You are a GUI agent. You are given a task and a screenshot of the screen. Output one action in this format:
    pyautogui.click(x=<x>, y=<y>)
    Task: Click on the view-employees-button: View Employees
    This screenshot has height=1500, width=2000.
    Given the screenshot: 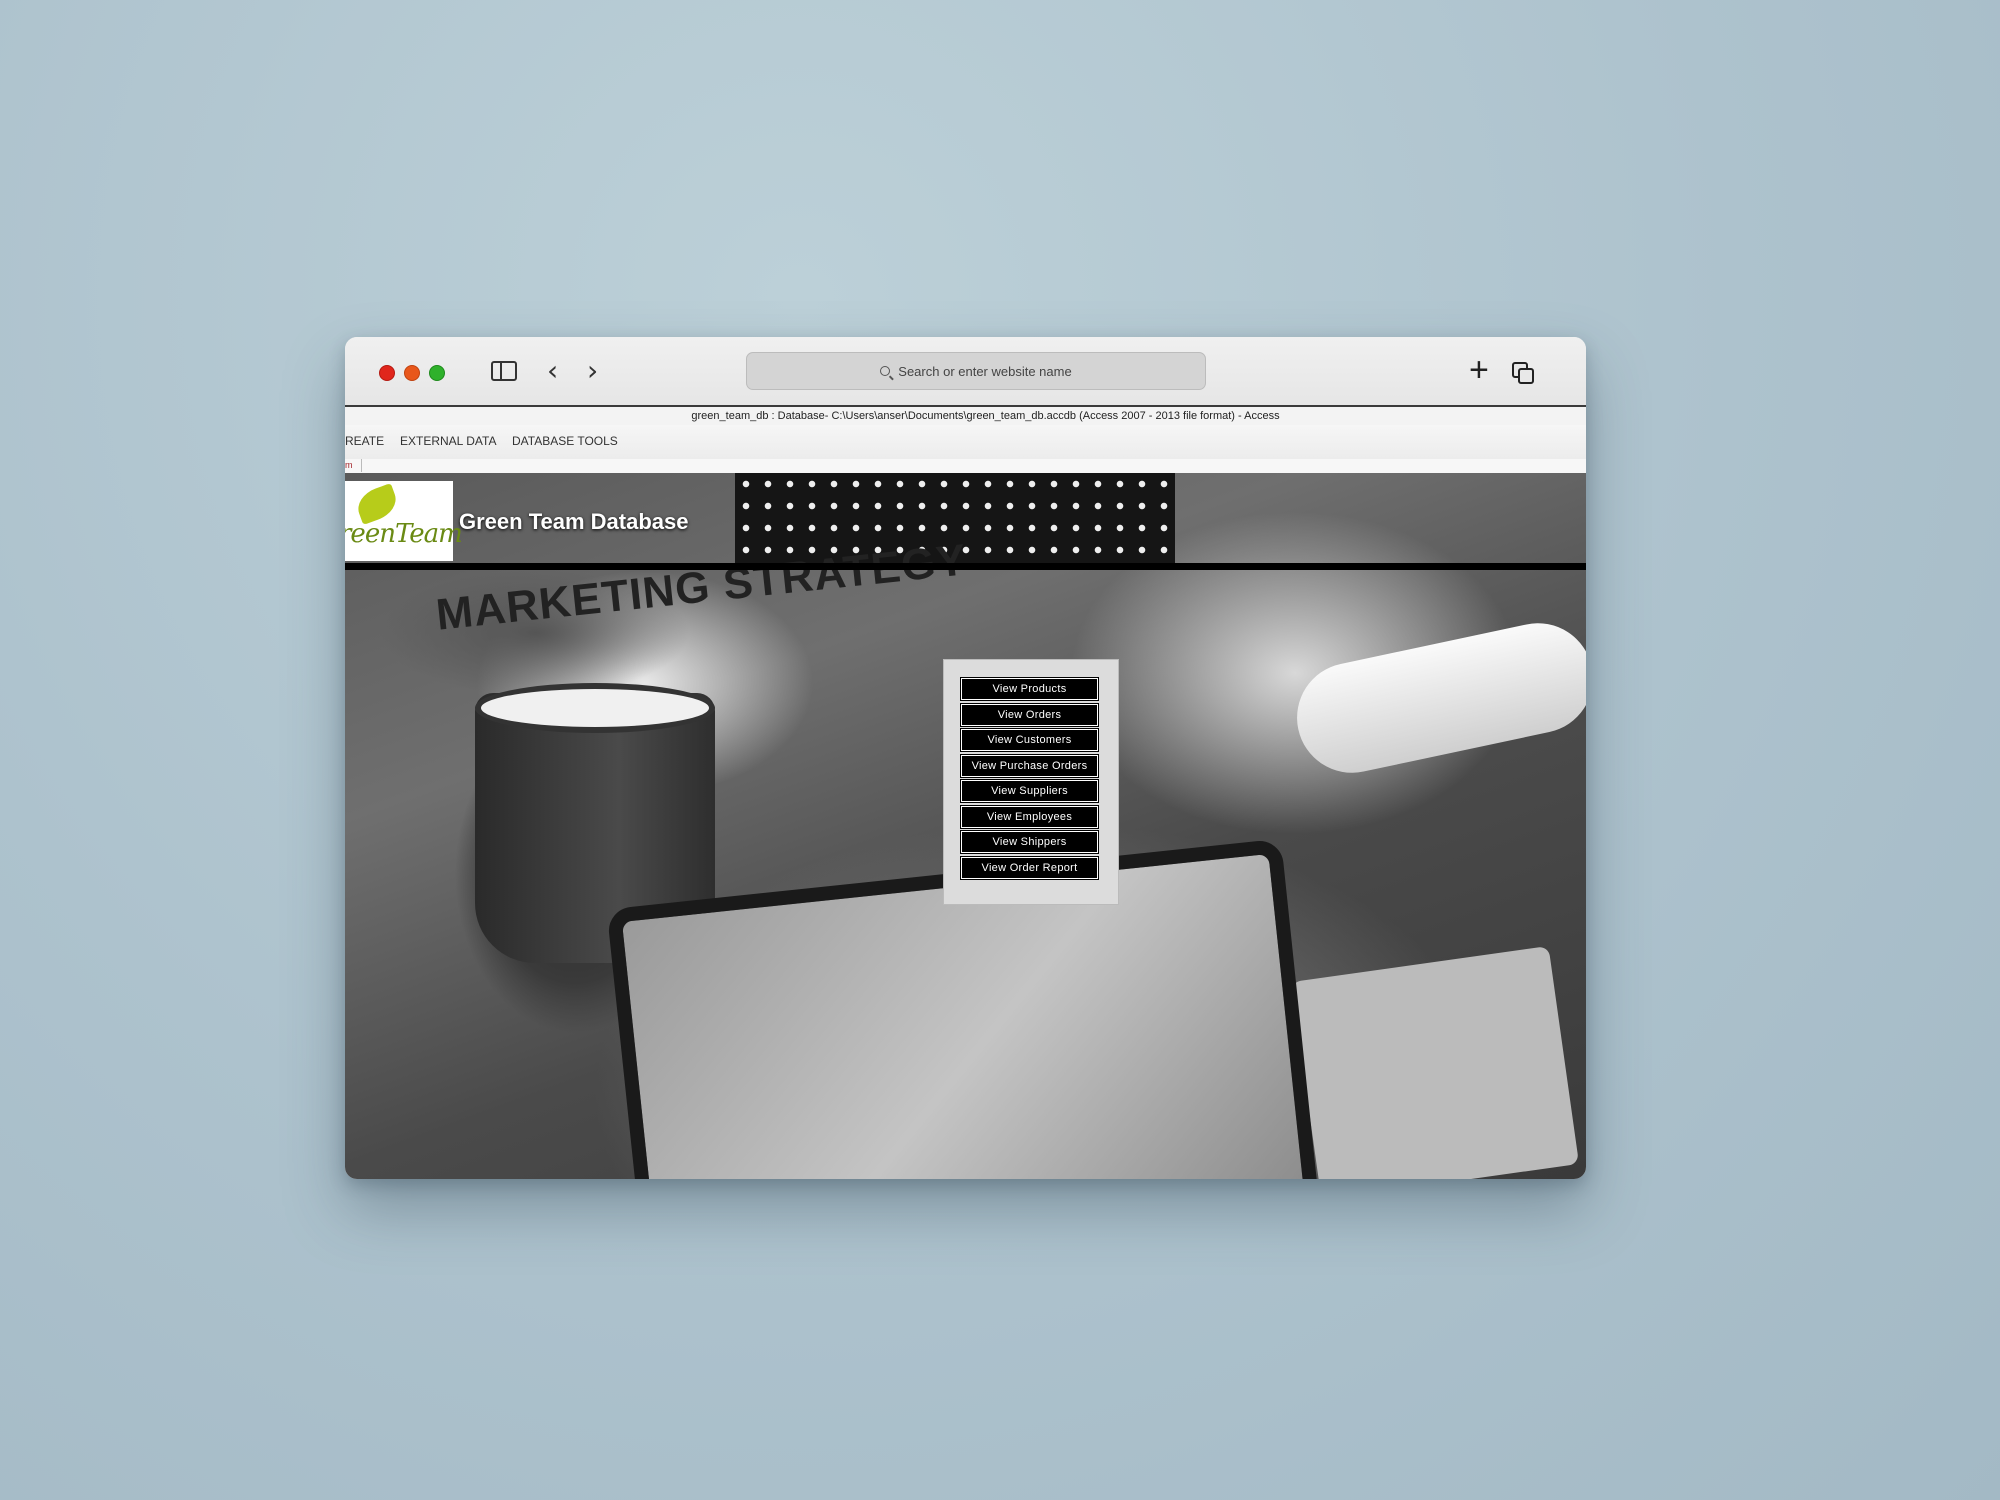 What is the action you would take?
    pyautogui.click(x=1029, y=817)
    